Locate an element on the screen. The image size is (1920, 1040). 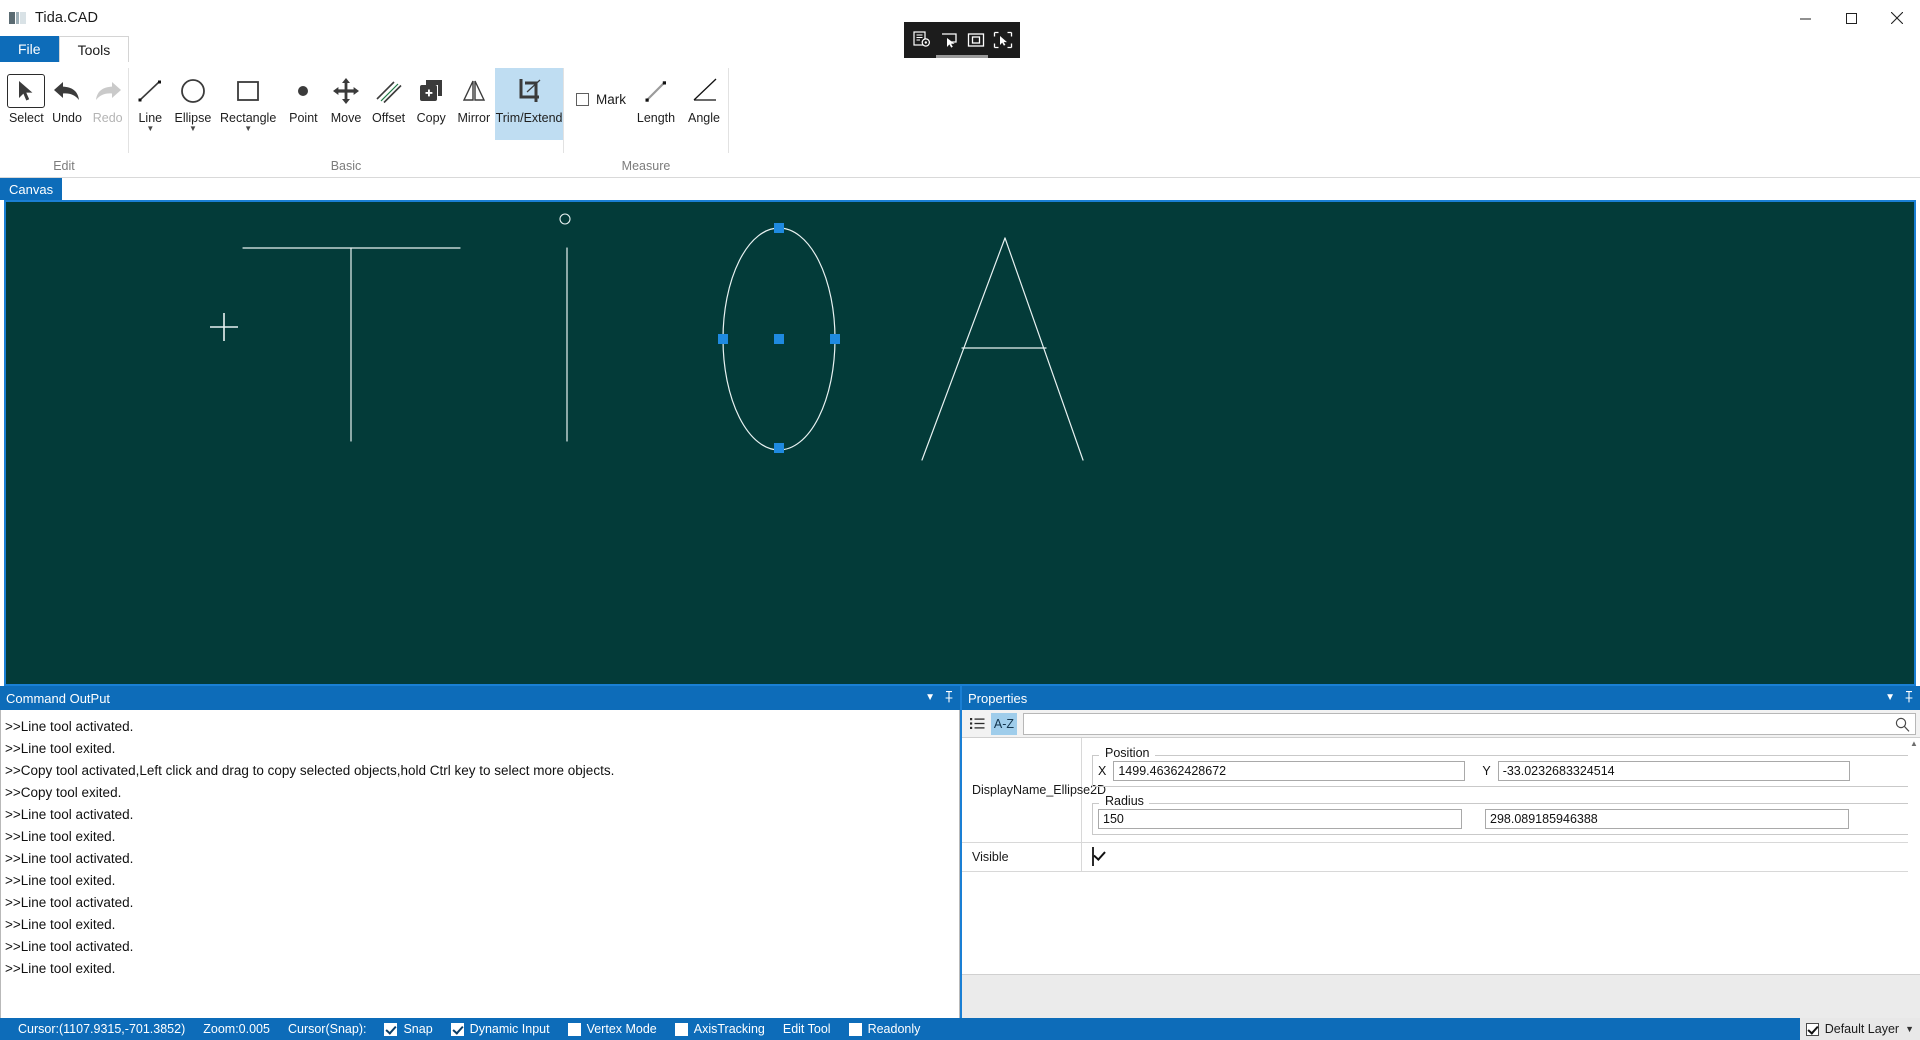
mark-checkbox: Mark is located at coordinates (601, 87).